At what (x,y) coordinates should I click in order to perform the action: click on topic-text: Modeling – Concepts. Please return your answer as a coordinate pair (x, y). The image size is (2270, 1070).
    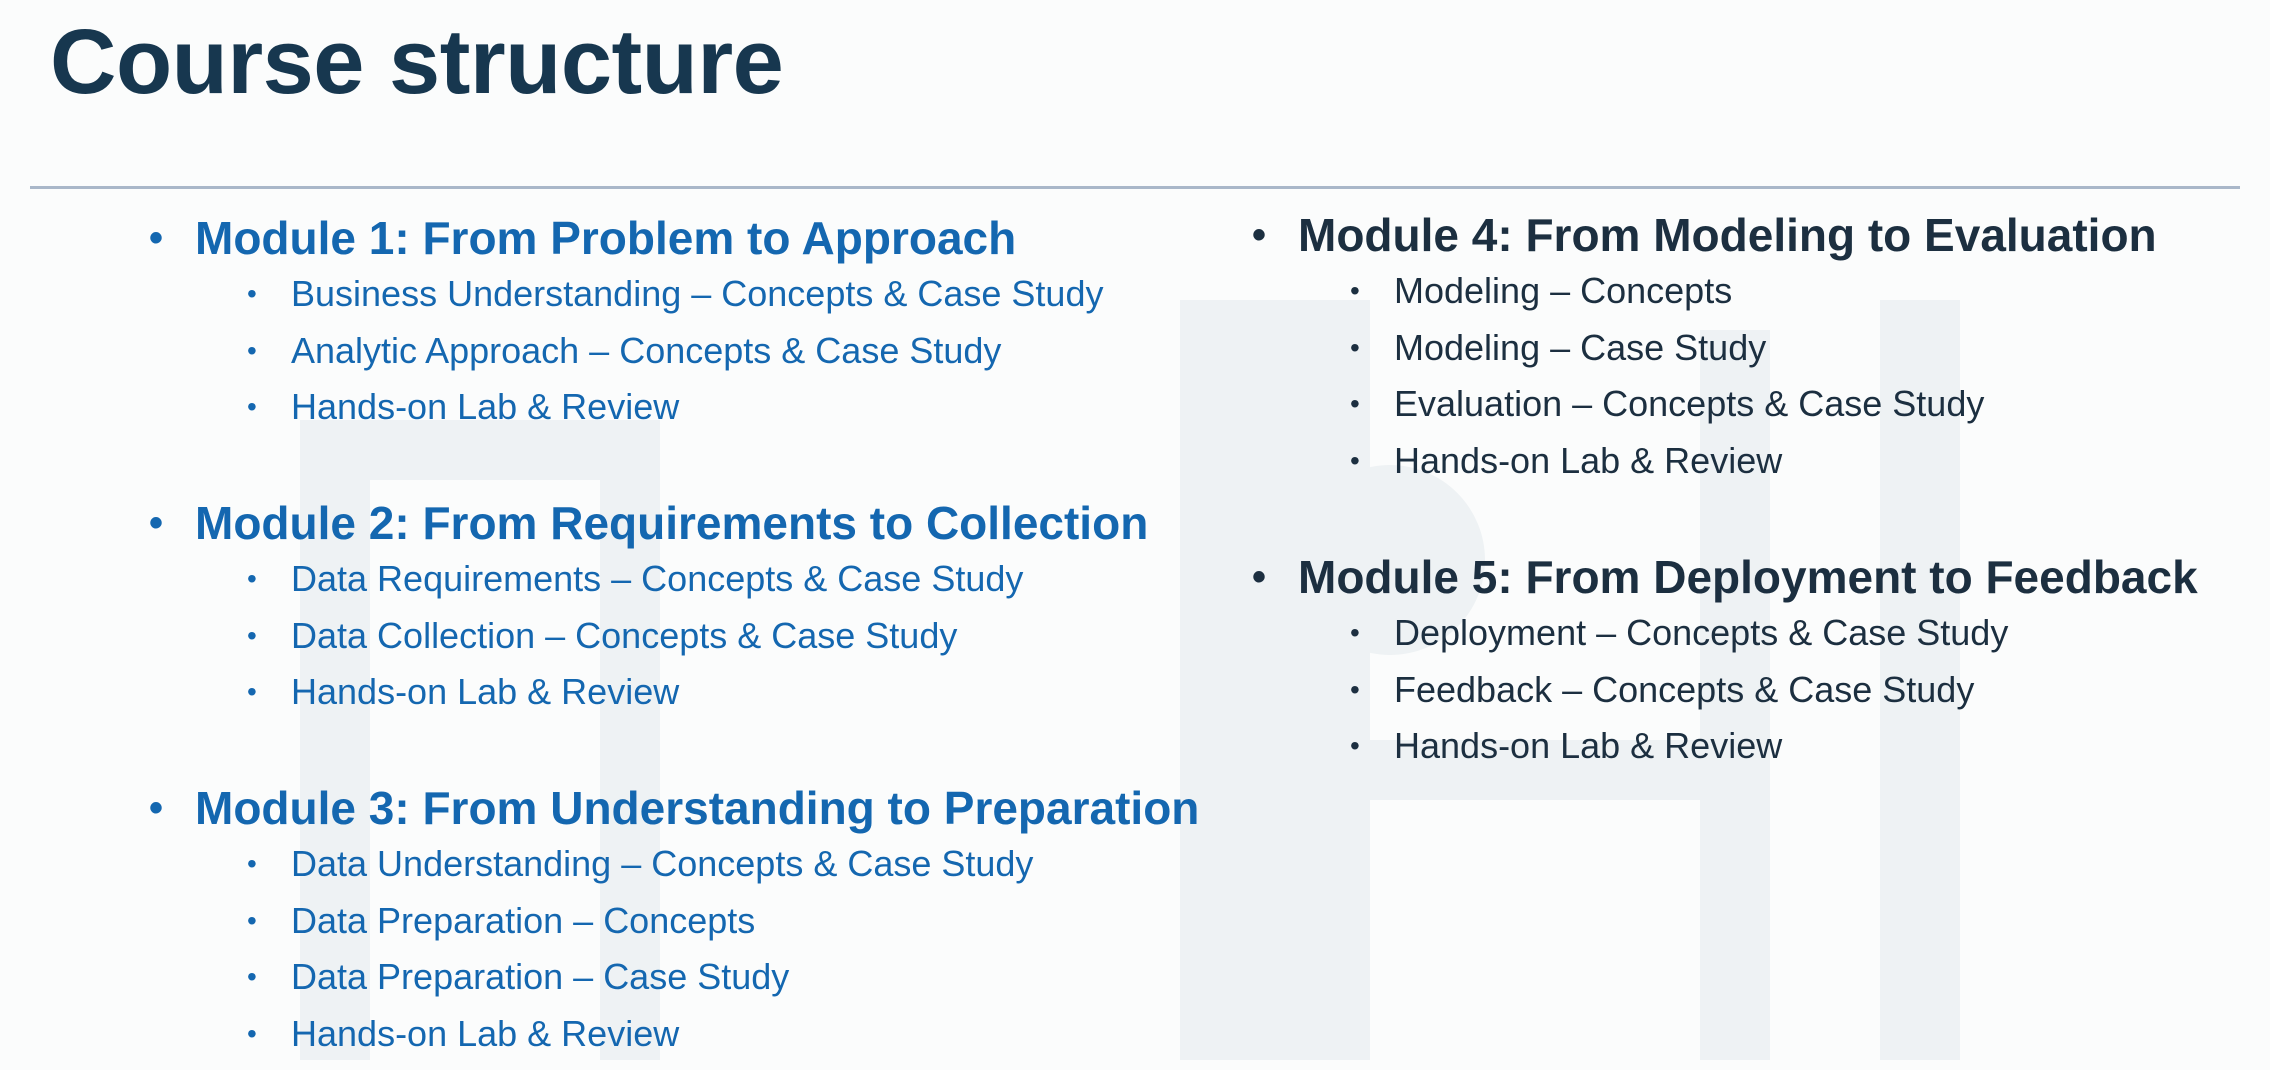
    Looking at the image, I should click on (1563, 290).